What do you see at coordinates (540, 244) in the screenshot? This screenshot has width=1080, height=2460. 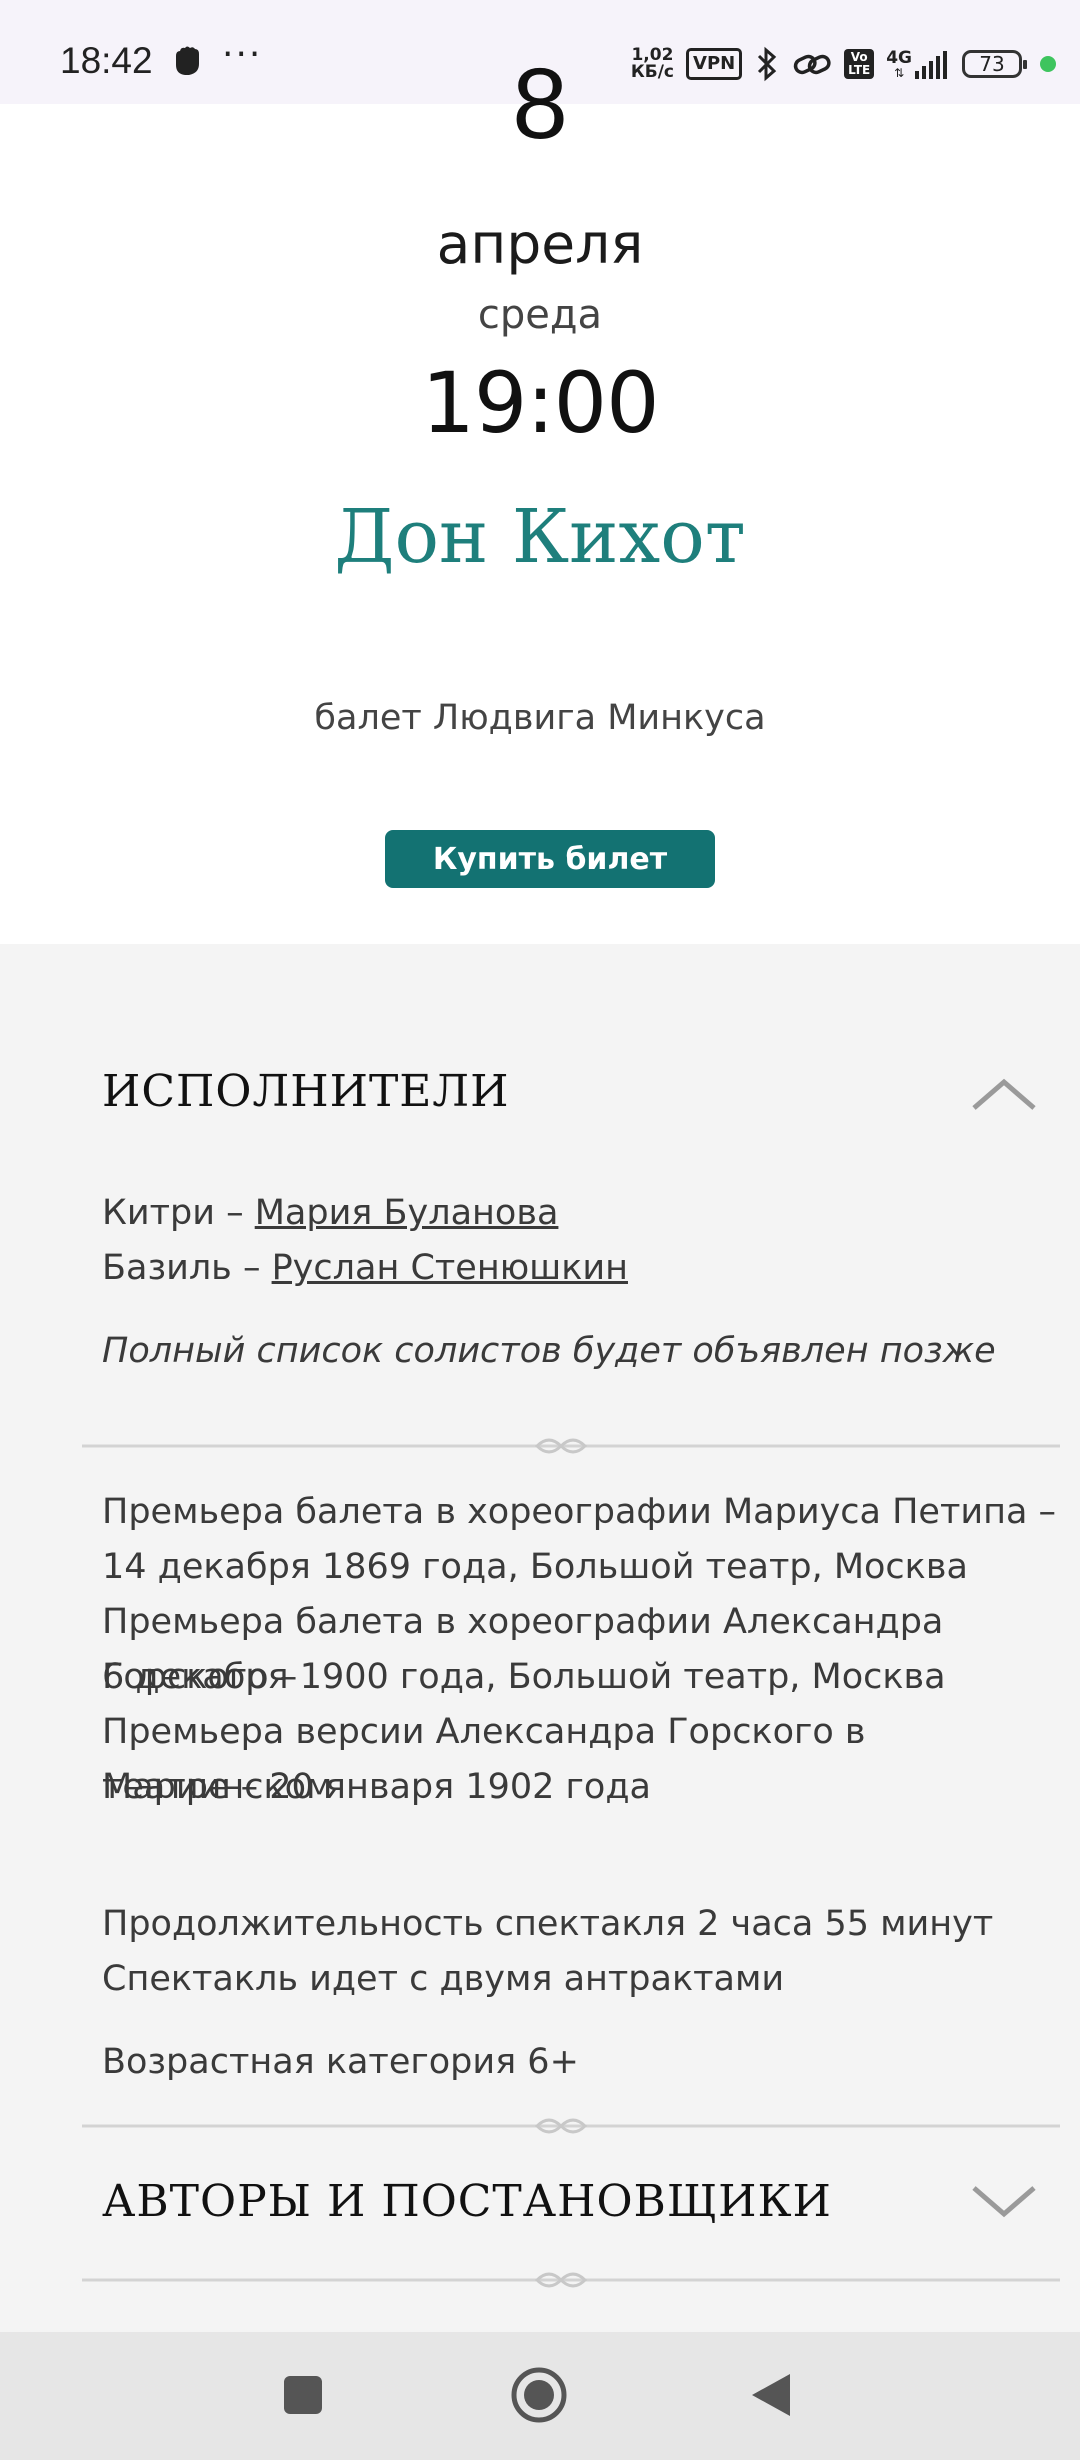 I see `event-month: апреля` at bounding box center [540, 244].